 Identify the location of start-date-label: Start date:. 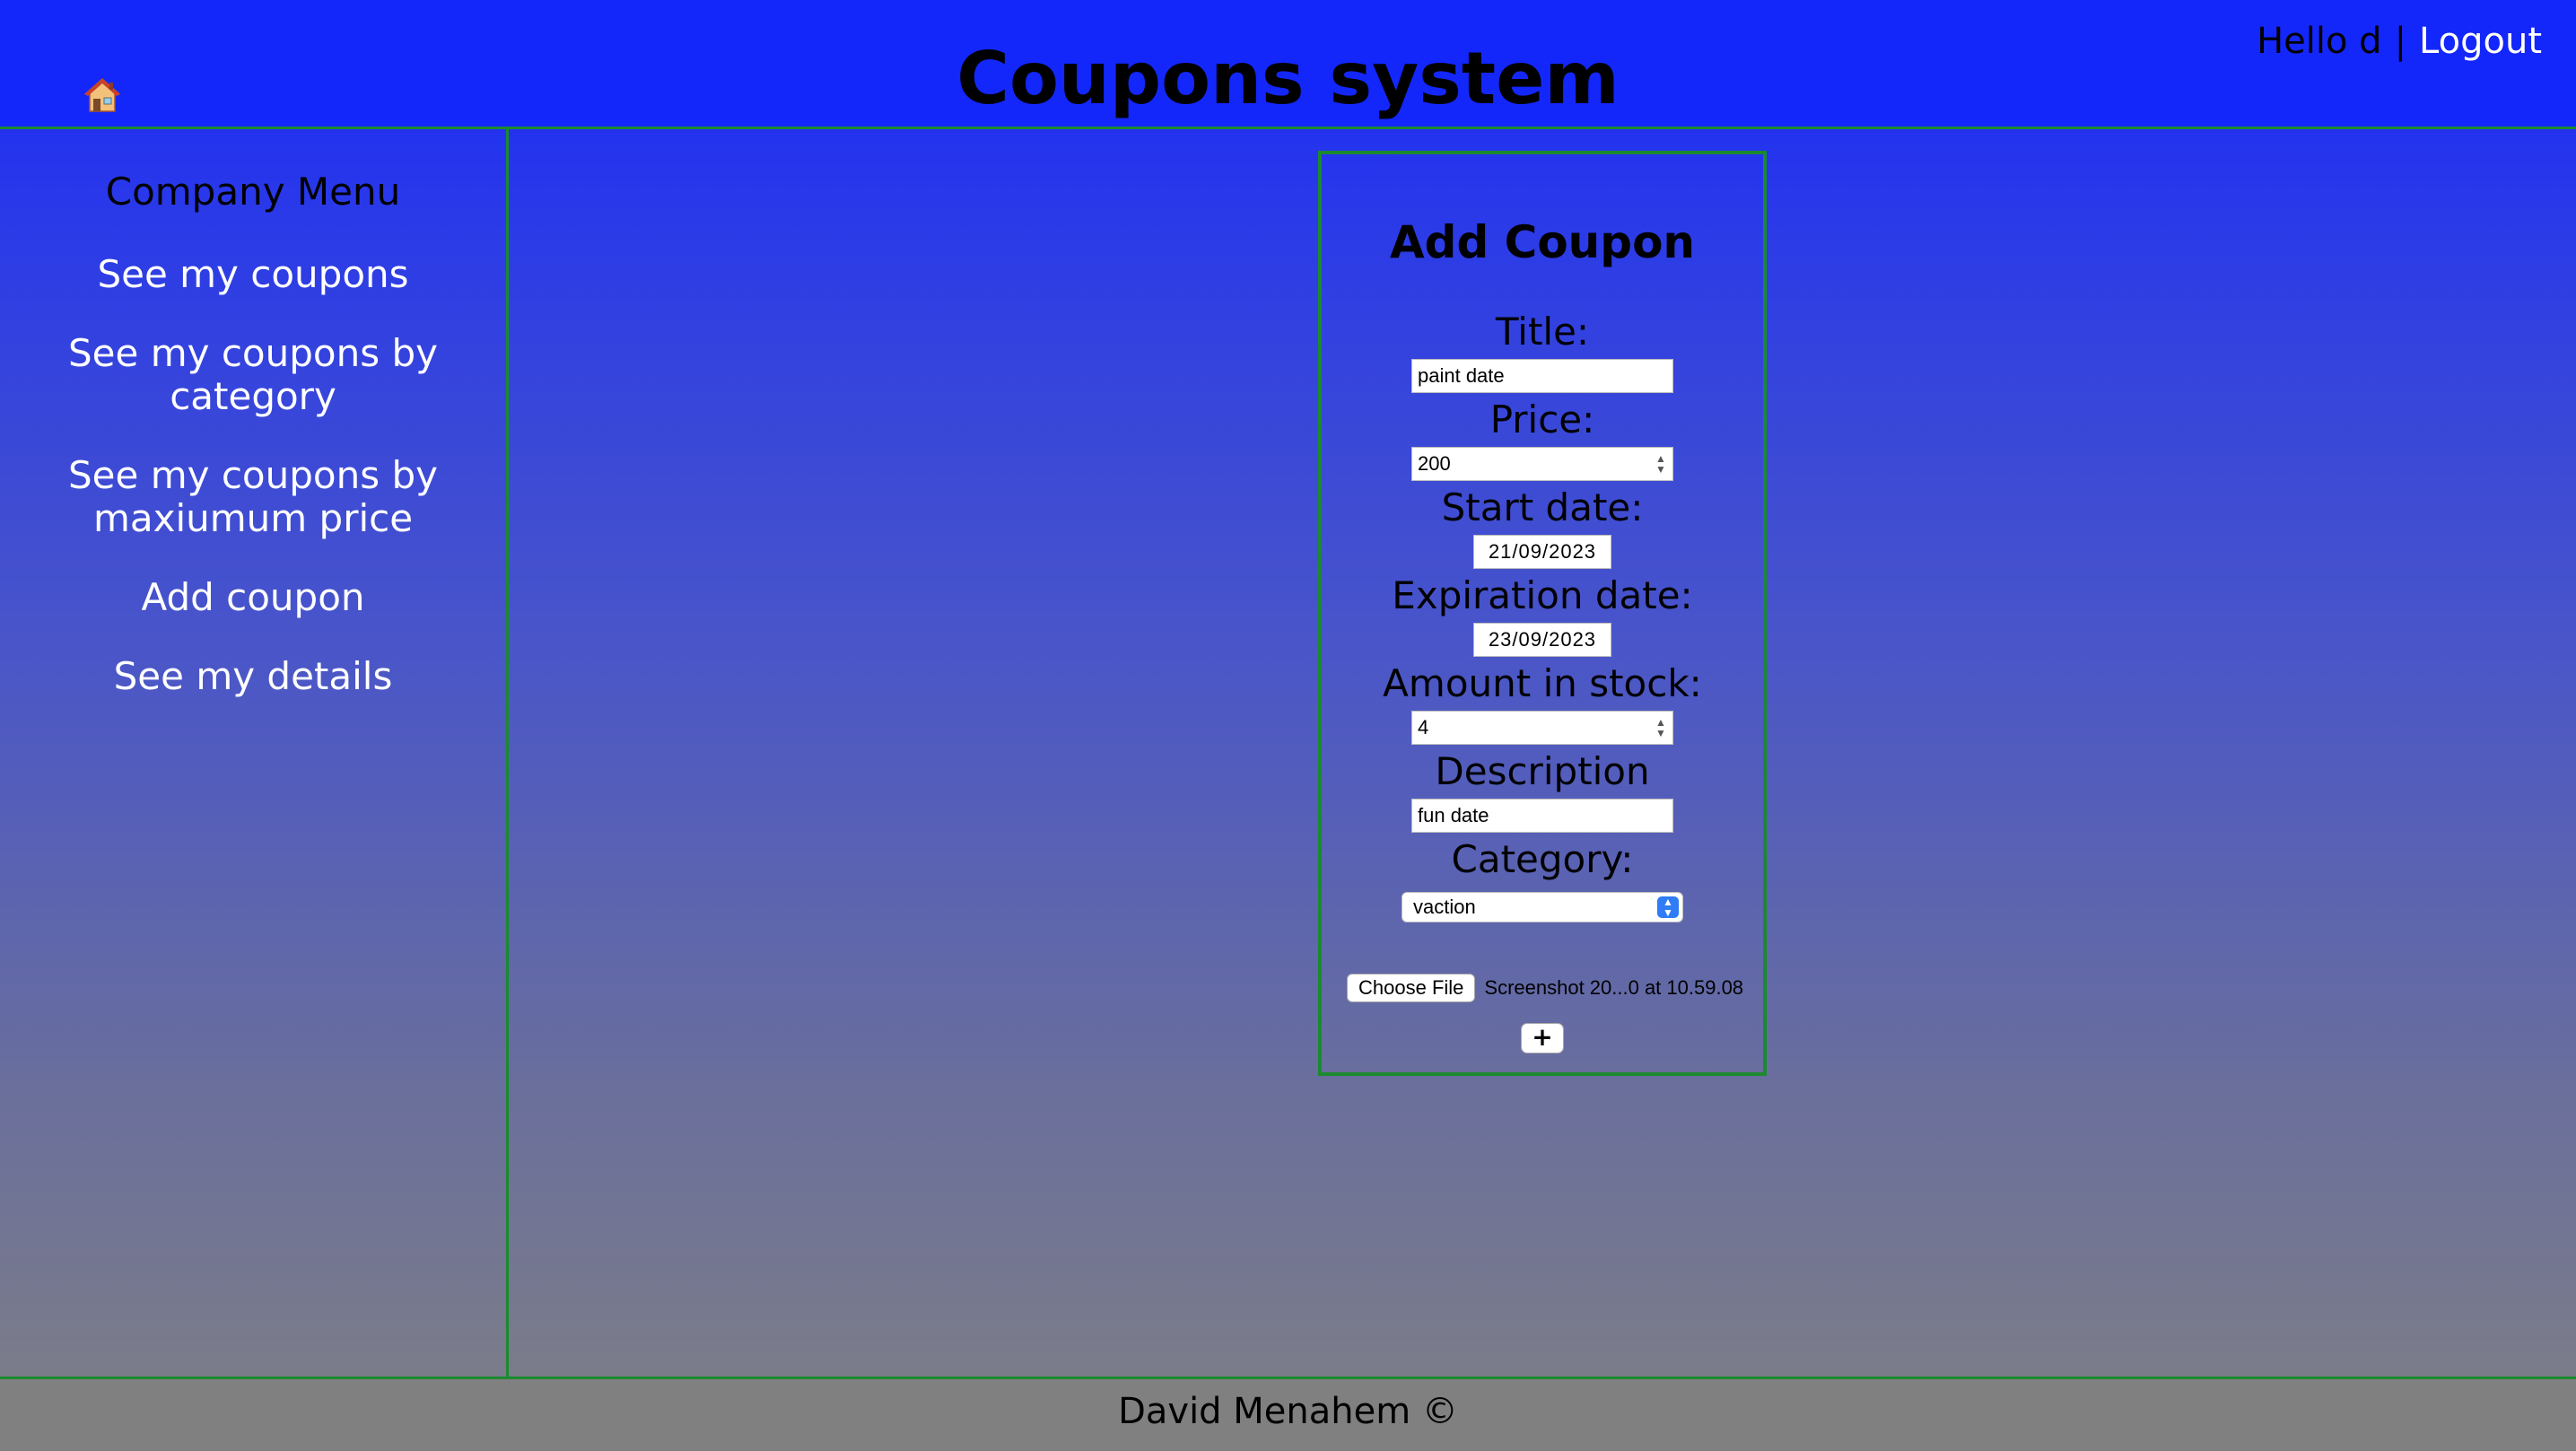
(1543, 507).